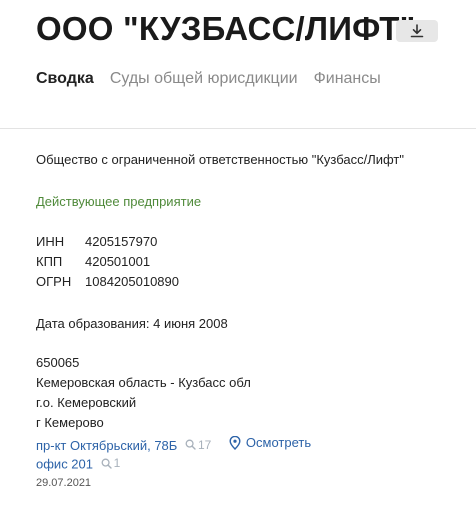  What do you see at coordinates (278, 442) in the screenshot?
I see `view-location-label: Осмотреть` at bounding box center [278, 442].